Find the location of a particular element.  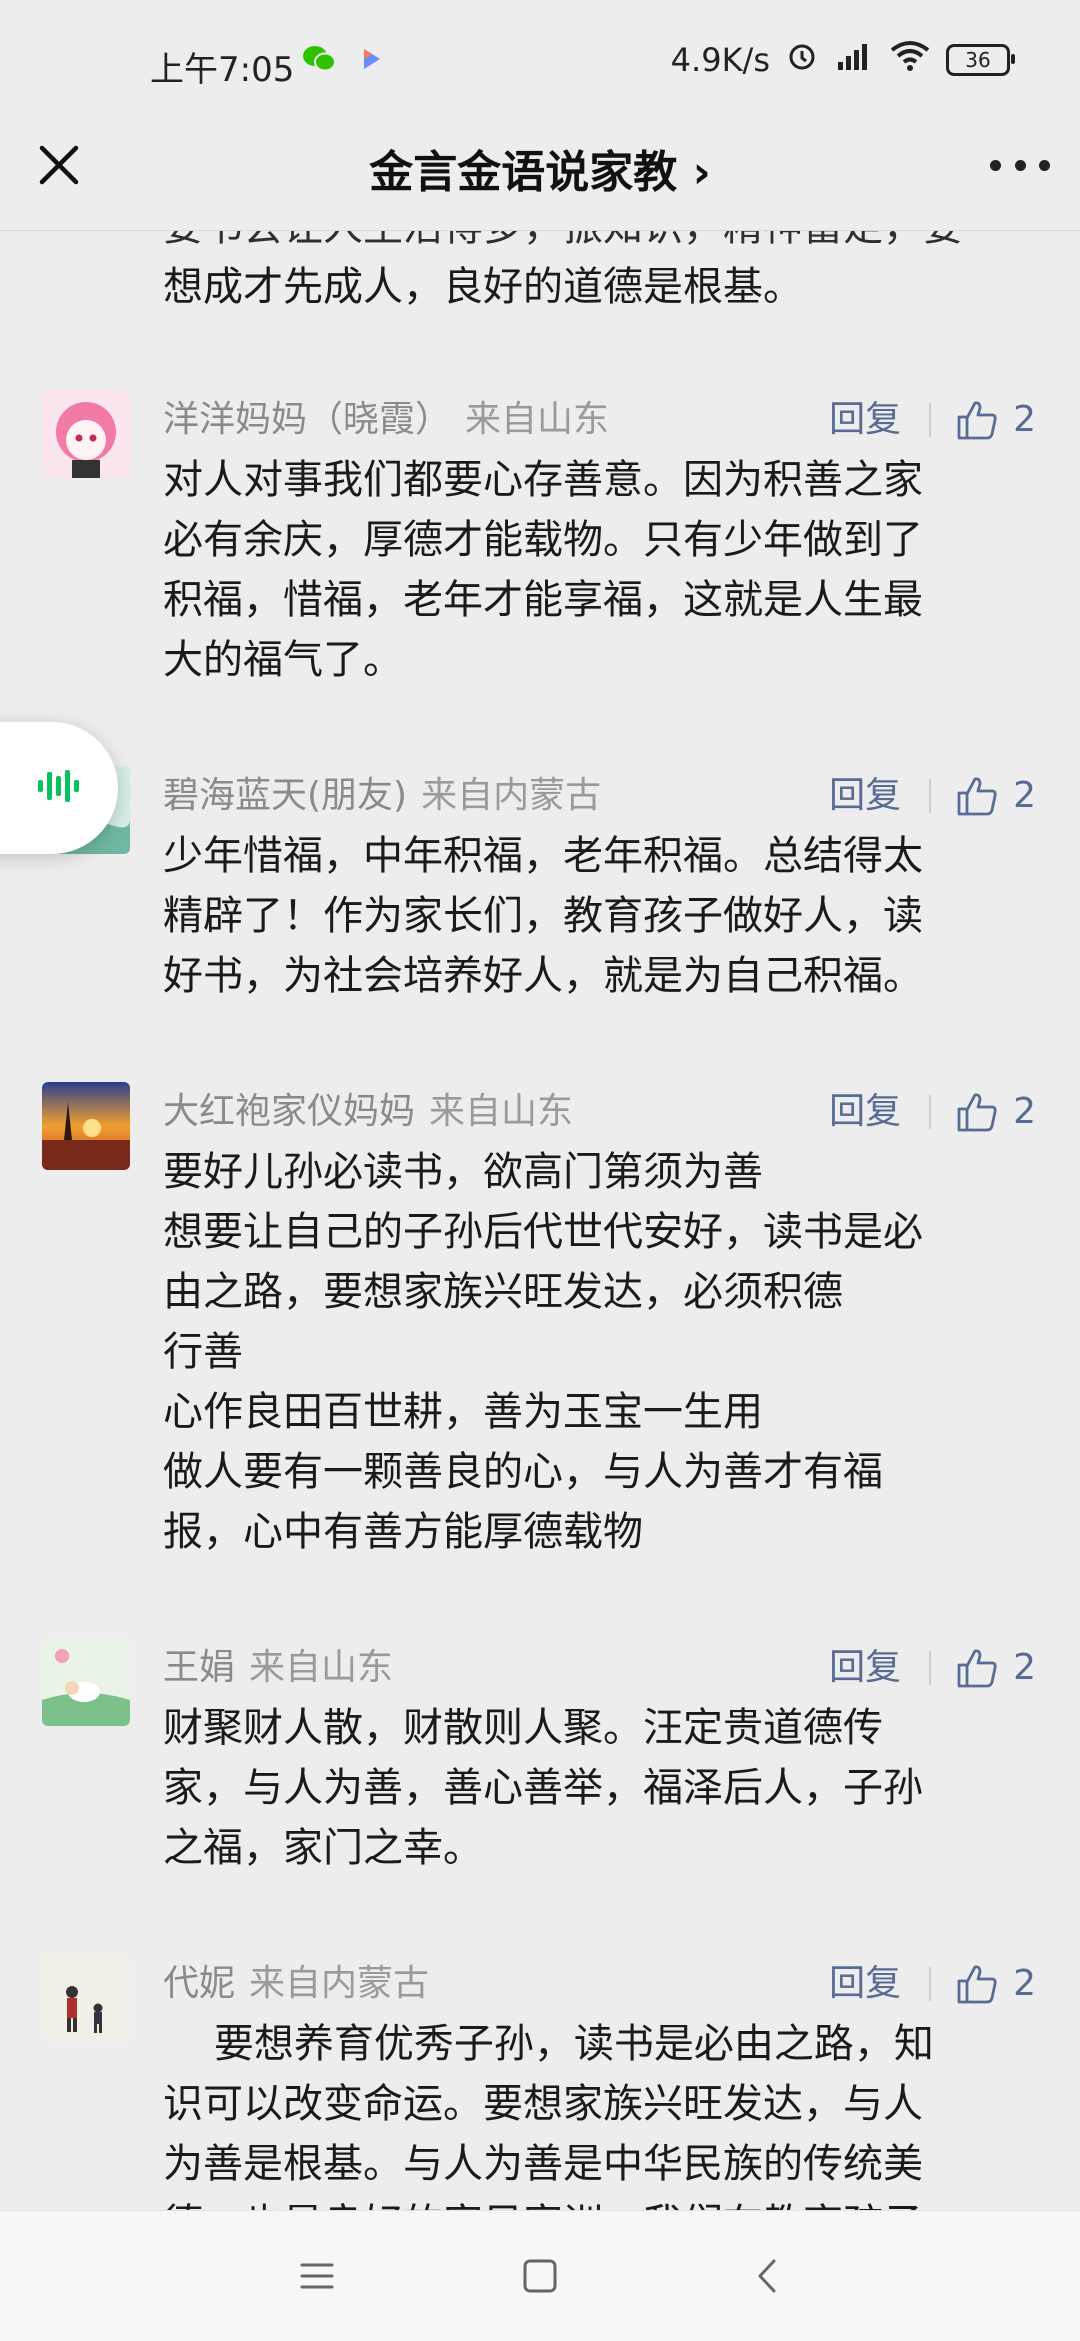

page-title: 金言金语说家教 › is located at coordinates (540, 168).